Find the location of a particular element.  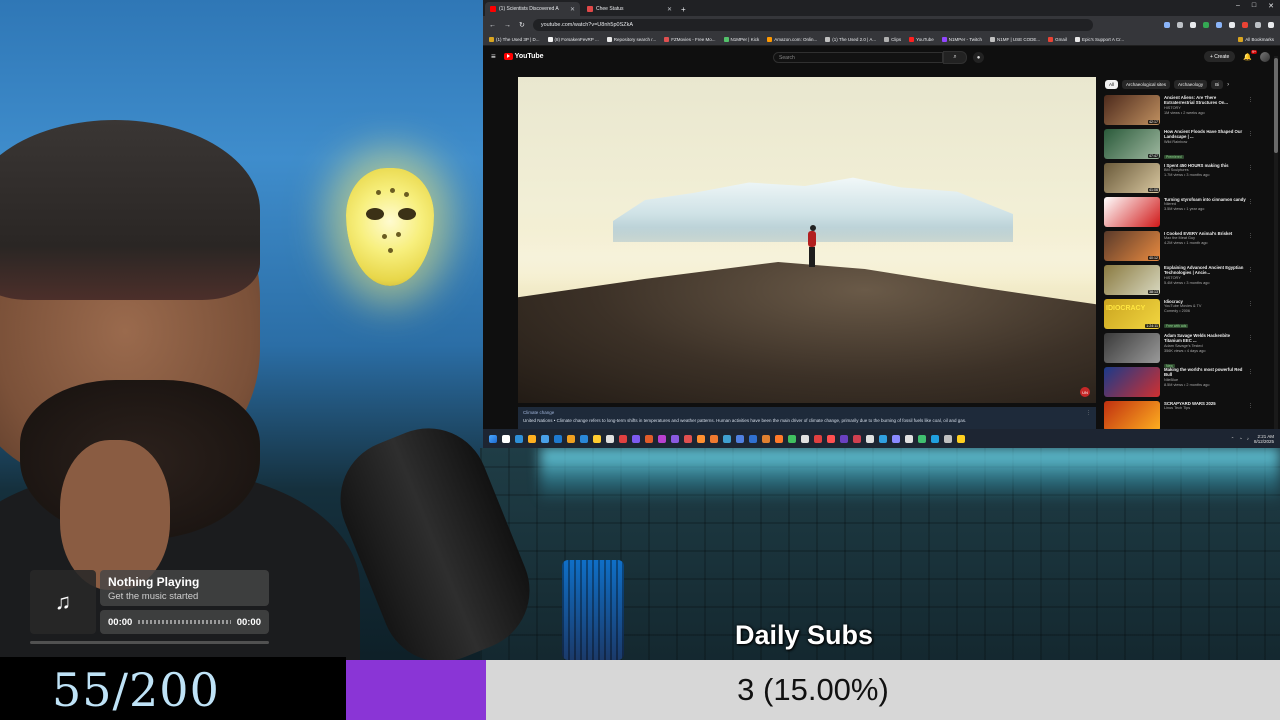

video-title: Turning styrofoam into cinnamon candy is located at coordinates (1205, 199).